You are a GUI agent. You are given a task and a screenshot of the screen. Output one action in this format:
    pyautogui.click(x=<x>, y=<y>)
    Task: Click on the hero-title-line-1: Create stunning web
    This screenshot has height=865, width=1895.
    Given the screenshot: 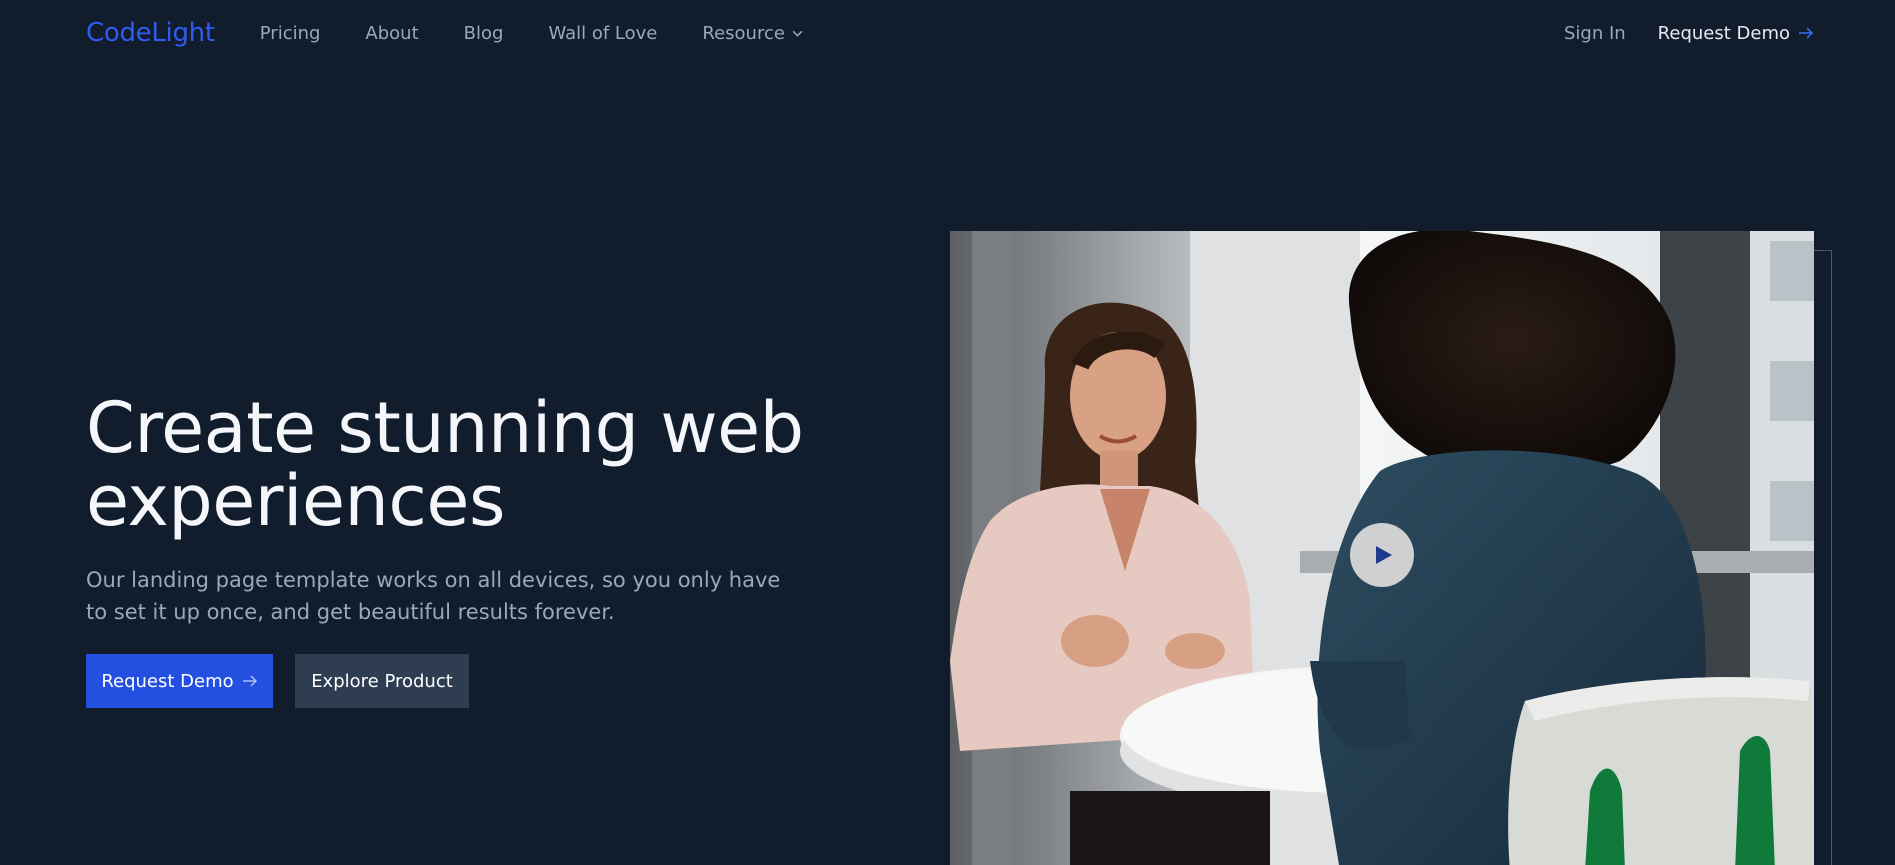 What is the action you would take?
    pyautogui.click(x=445, y=428)
    